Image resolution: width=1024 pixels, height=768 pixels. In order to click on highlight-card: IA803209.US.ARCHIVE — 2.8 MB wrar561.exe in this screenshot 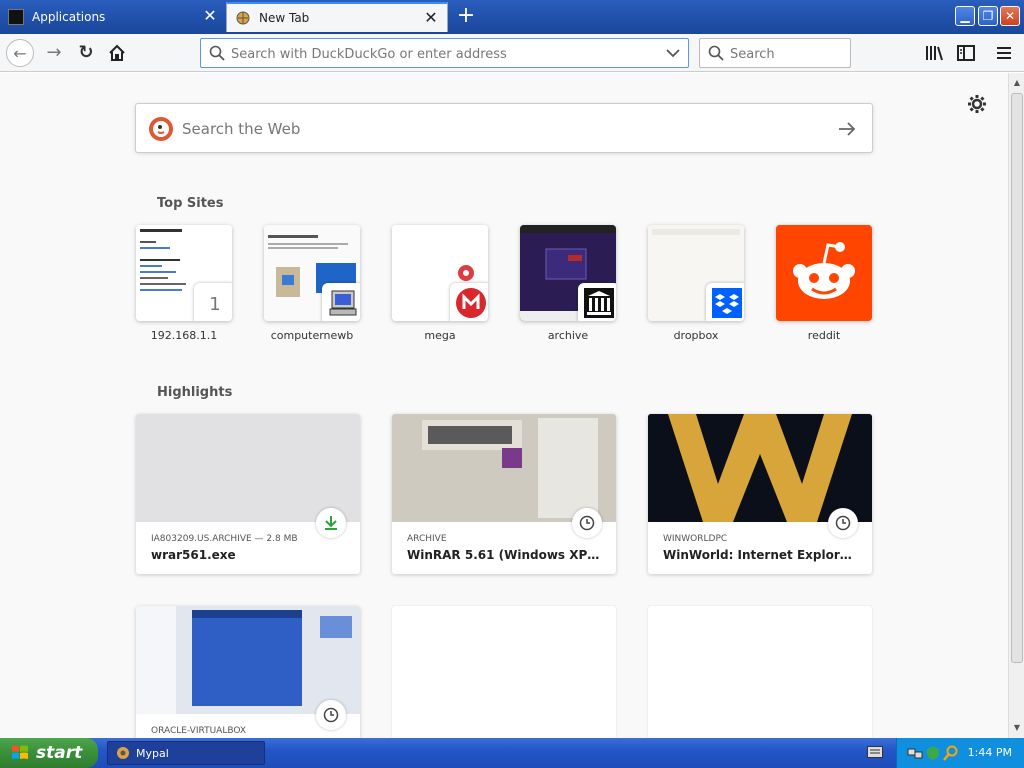, I will do `click(248, 494)`.